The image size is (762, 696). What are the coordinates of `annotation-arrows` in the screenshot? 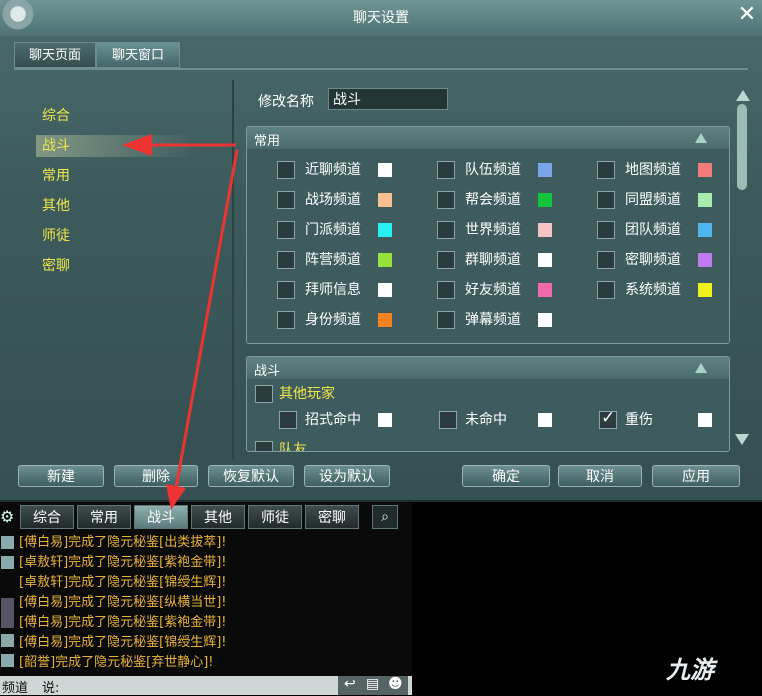 It's located at (180, 322).